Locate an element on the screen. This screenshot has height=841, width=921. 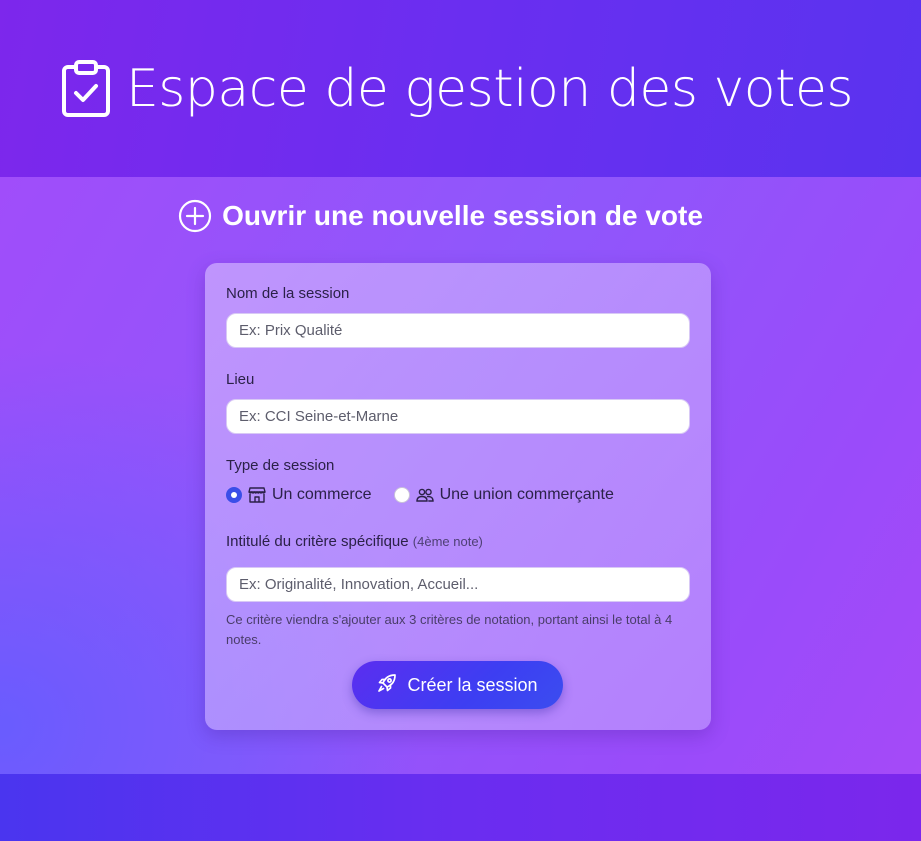
session-type-radios: Un commerce Une union commerçante is located at coordinates (420, 495).